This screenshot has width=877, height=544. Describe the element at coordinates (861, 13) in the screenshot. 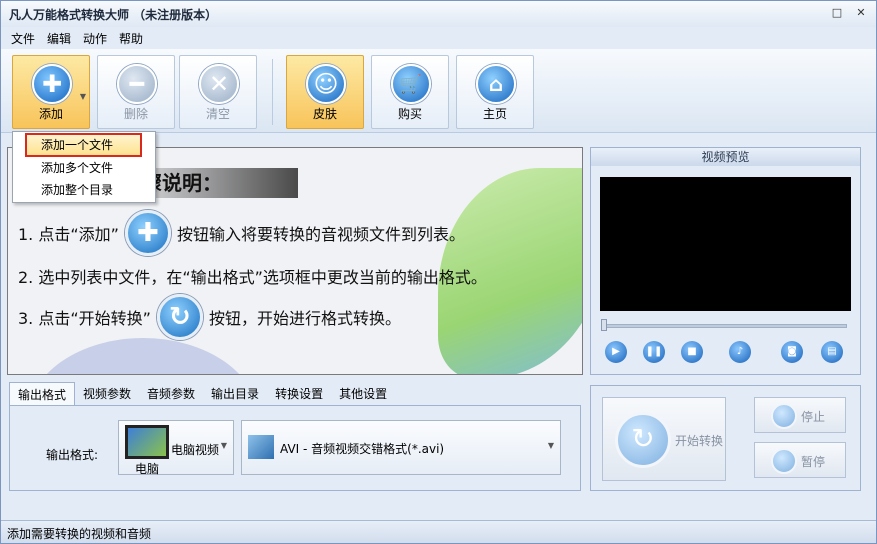

I see `close-button: ✕` at that location.